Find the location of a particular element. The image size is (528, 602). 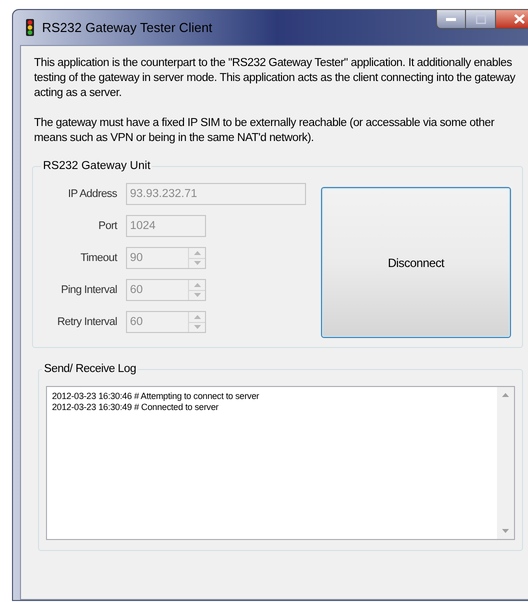

description-text: The gateway must have a fixed IP SIM to be externally reachable (or accessable via some other means such as VPN or being in the same NAT'd network). is located at coordinates (265, 131).